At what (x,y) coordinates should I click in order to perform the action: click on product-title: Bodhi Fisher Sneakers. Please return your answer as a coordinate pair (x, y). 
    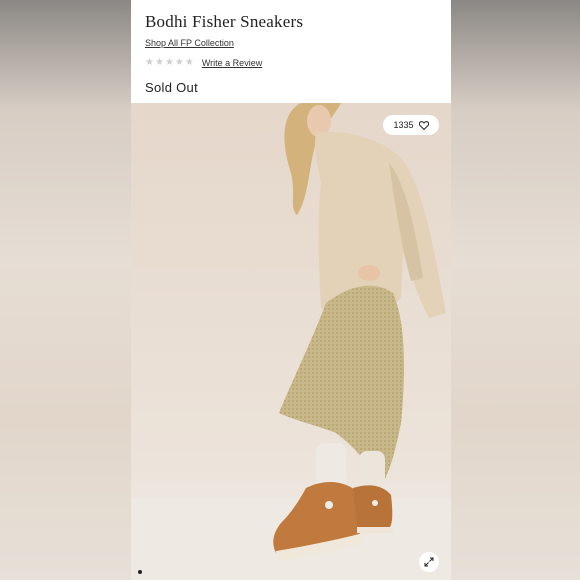
    Looking at the image, I should click on (224, 21).